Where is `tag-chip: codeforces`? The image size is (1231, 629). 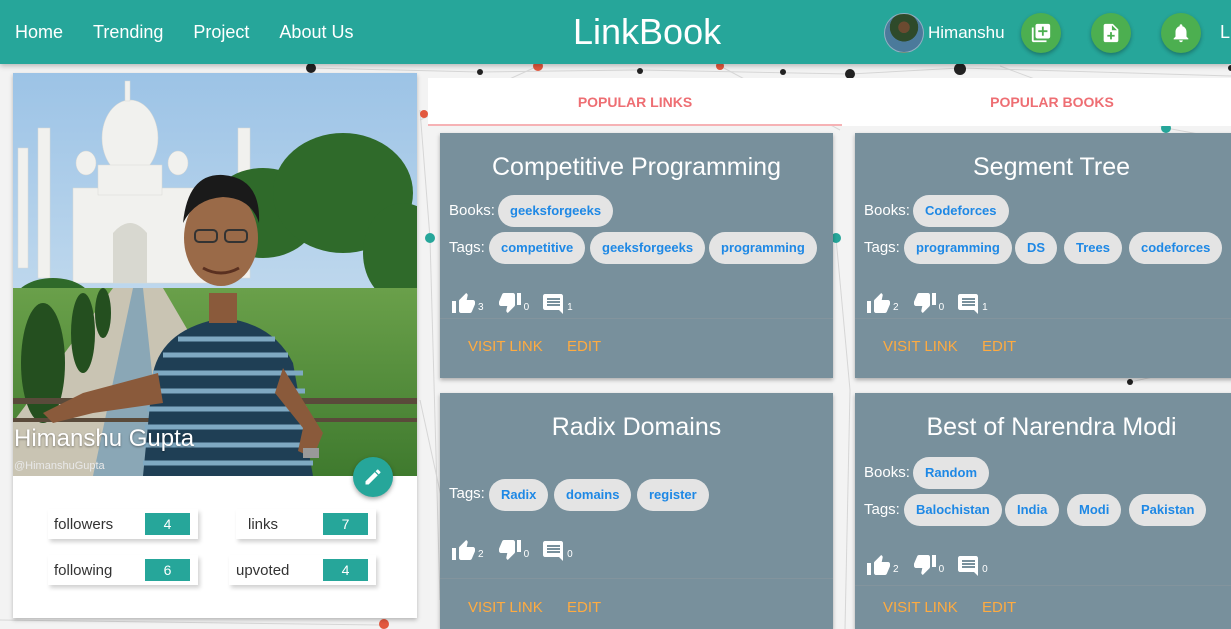
tag-chip: codeforces is located at coordinates (1176, 248).